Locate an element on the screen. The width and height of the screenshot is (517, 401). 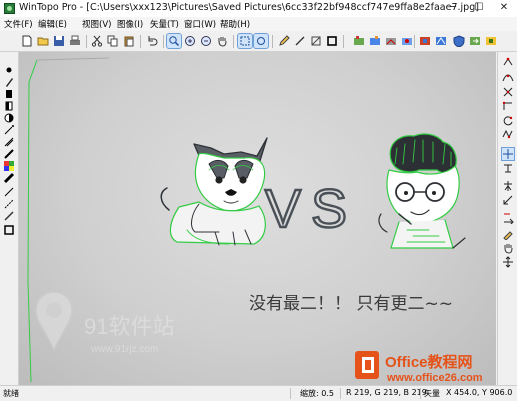
left-toolbar is located at coordinates (9, 218).